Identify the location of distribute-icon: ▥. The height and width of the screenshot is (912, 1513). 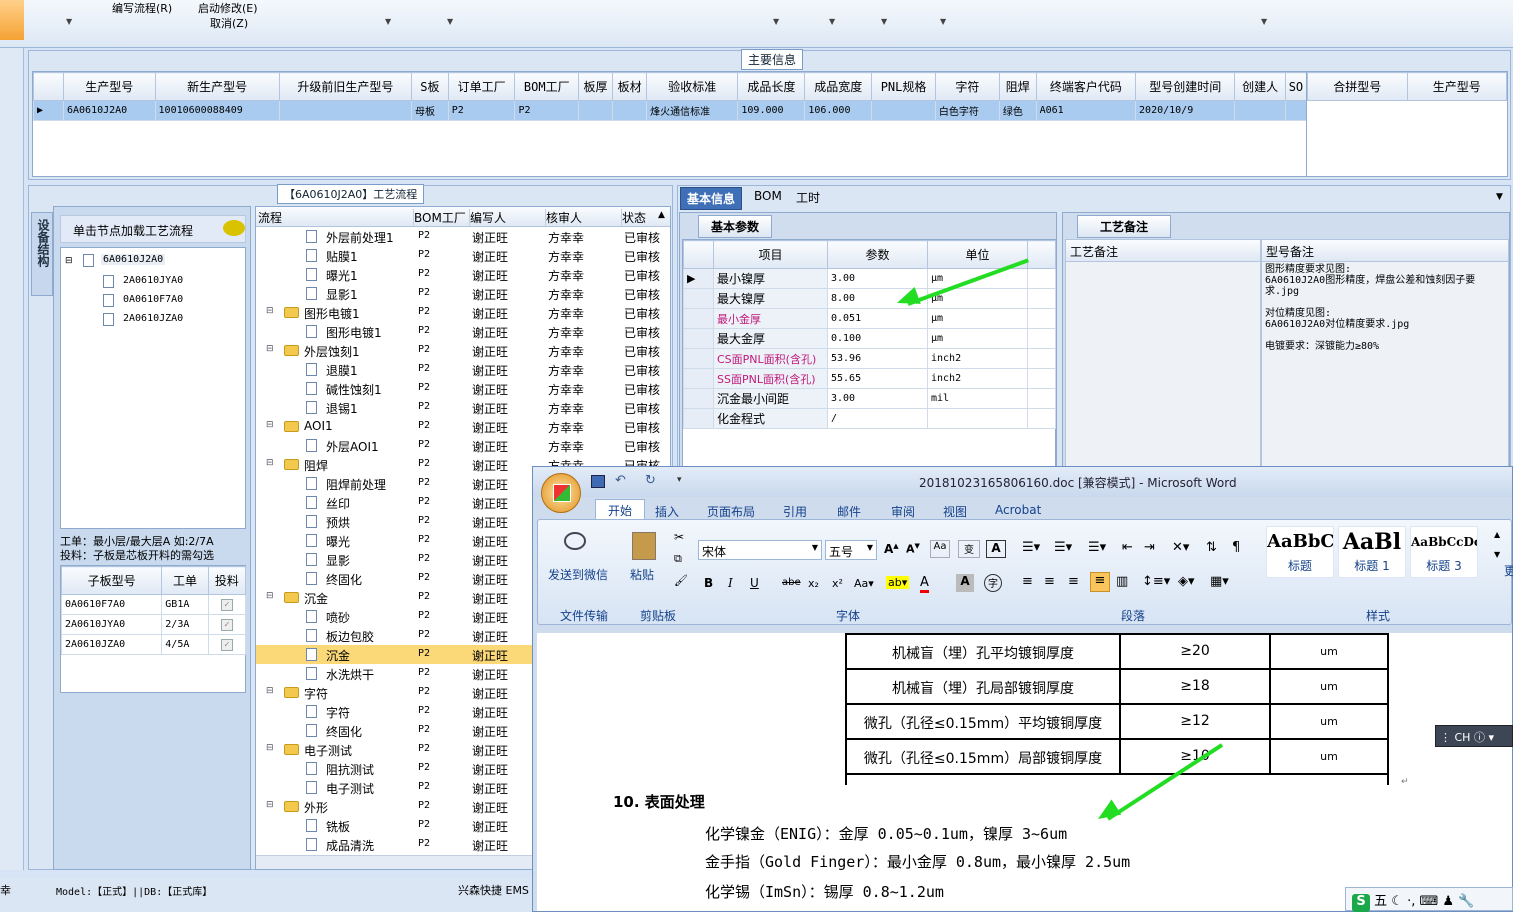
(1122, 581).